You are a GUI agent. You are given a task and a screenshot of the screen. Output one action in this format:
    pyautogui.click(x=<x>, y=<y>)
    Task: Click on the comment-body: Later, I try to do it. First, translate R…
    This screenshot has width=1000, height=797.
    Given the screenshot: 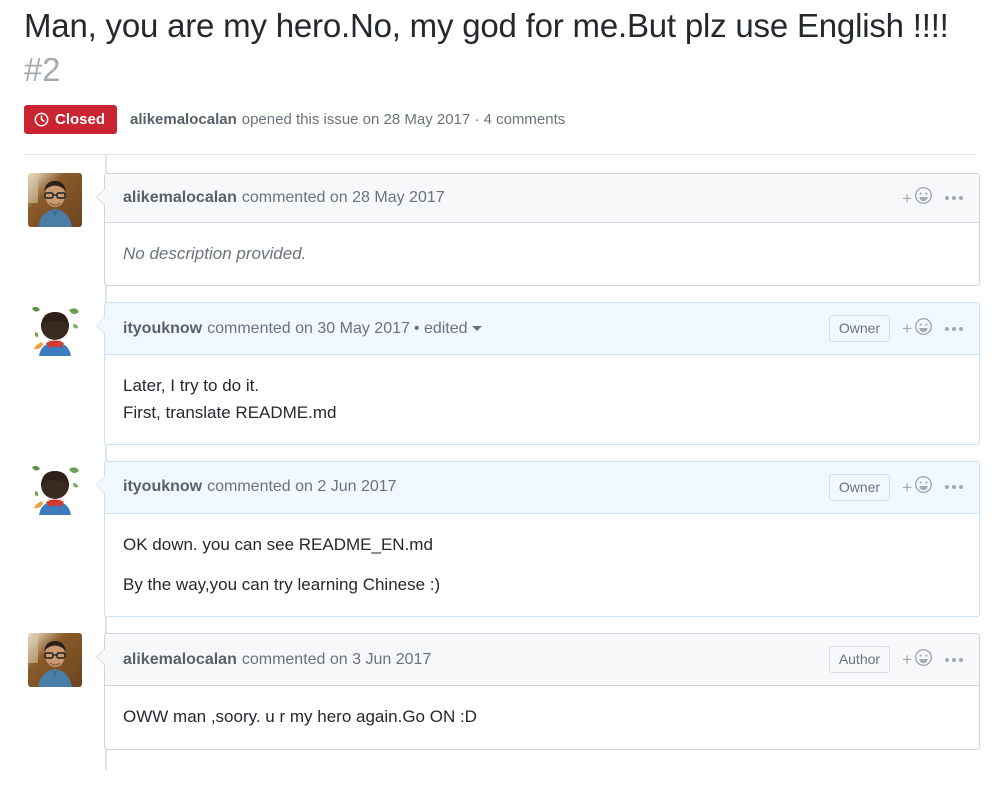 What is the action you would take?
    pyautogui.click(x=542, y=399)
    